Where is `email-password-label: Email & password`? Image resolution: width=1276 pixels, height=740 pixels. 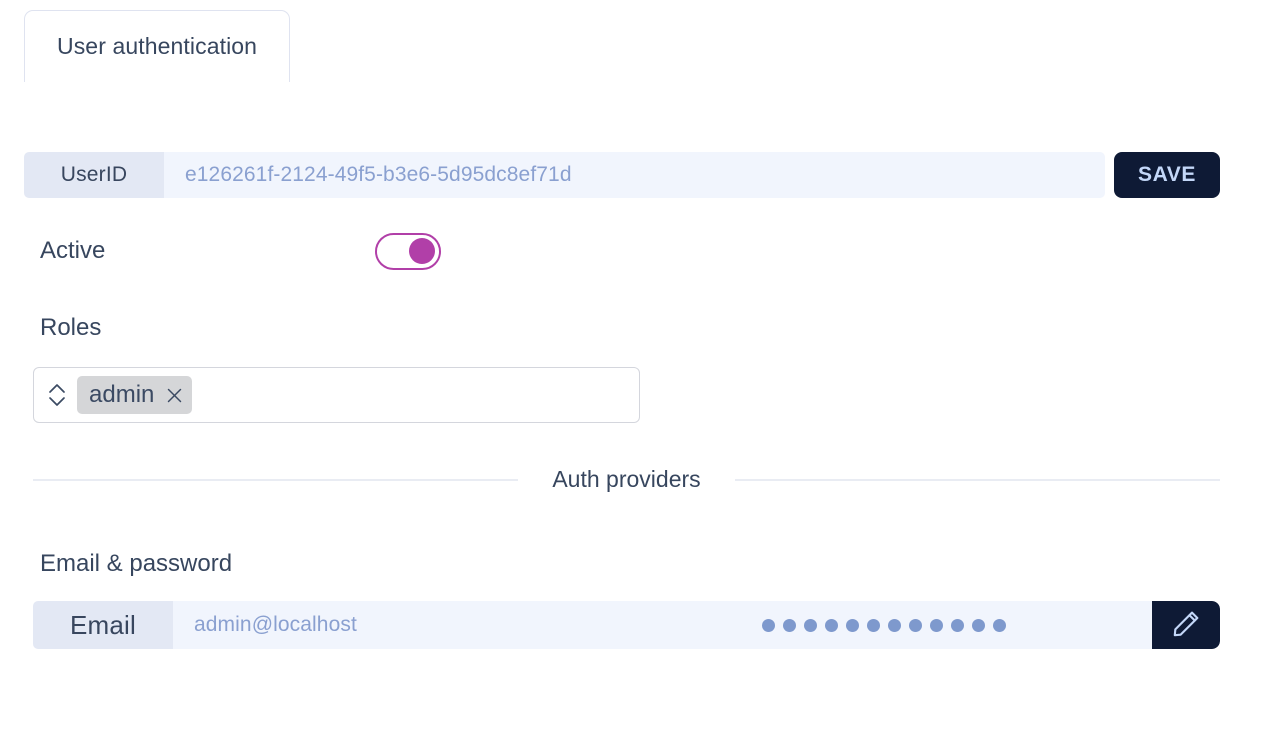 email-password-label: Email & password is located at coordinates (136, 563).